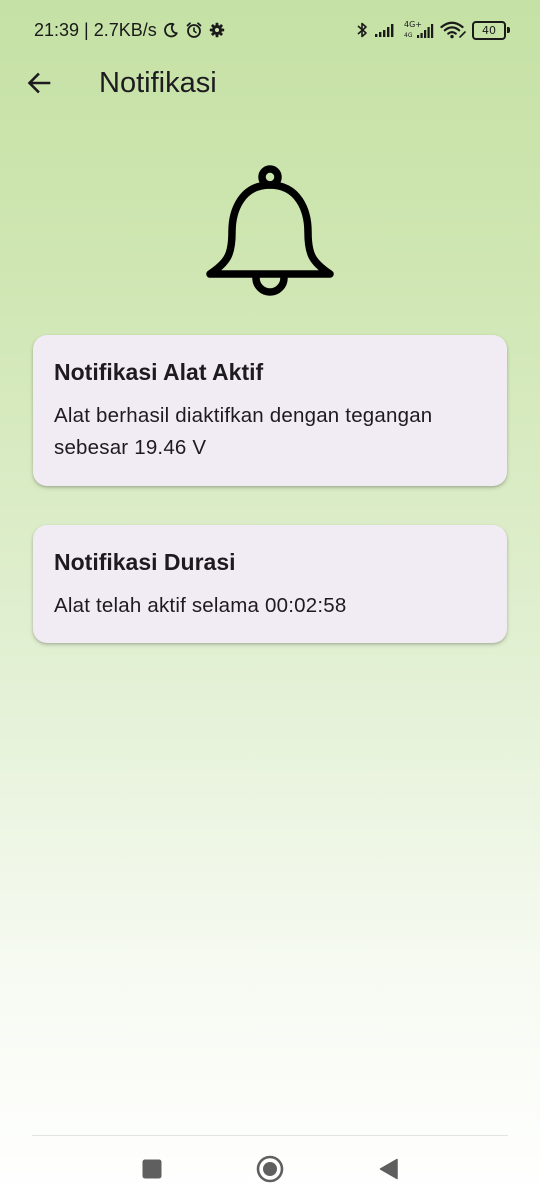 The image size is (540, 1200). What do you see at coordinates (270, 83) in the screenshot?
I see `app-bar: Notifikasi` at bounding box center [270, 83].